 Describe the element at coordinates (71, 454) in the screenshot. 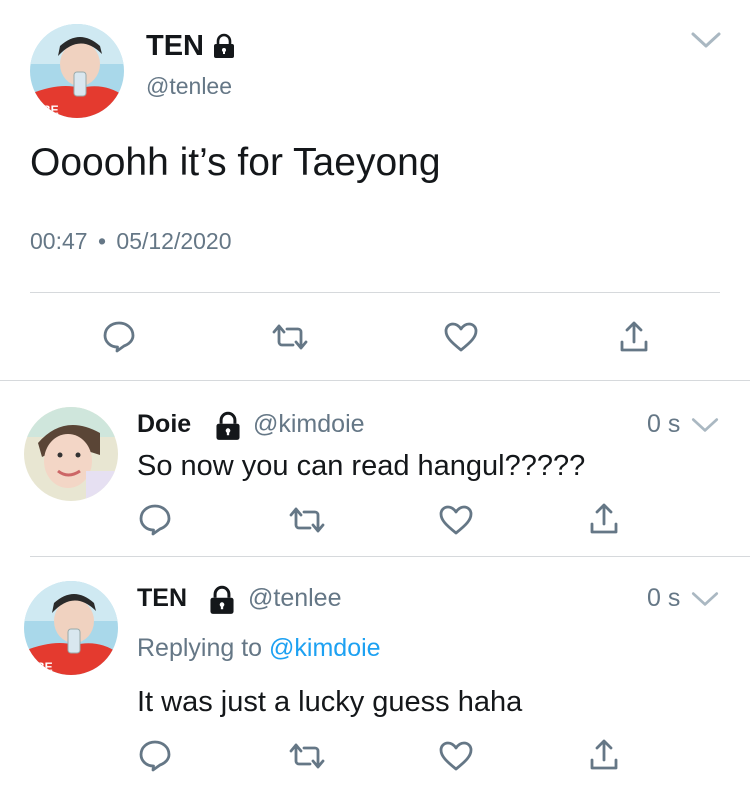

I see `avatar` at that location.